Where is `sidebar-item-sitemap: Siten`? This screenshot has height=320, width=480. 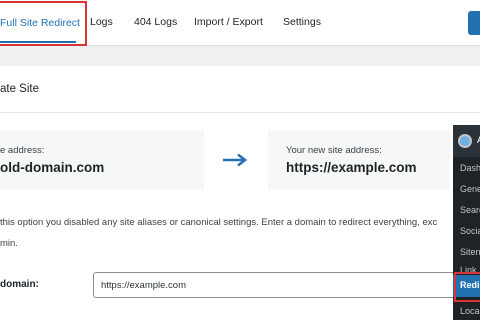 sidebar-item-sitemap: Siten is located at coordinates (470, 252).